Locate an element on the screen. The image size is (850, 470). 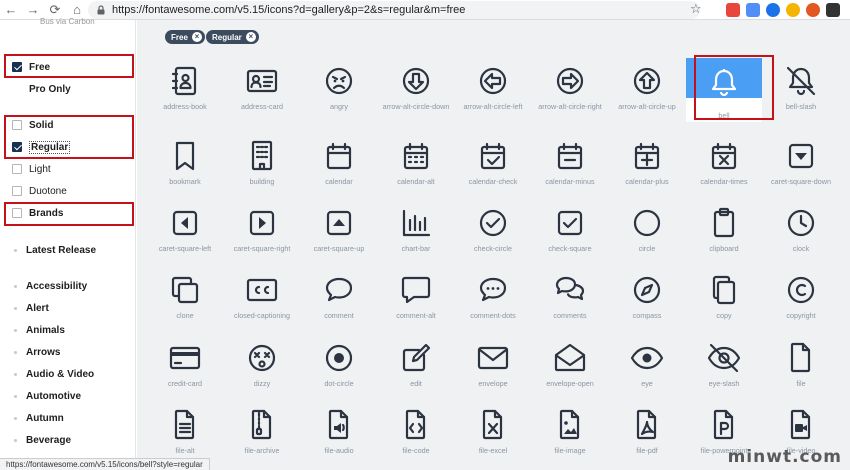
icon-tile-clock: clock is located at coordinates (801, 230).